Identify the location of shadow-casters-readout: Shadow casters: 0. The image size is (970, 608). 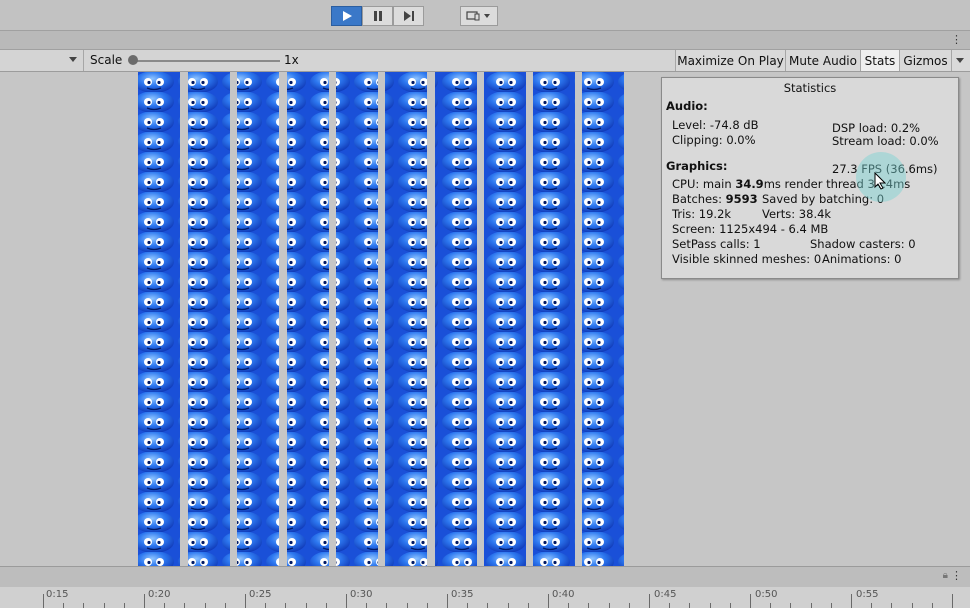
(863, 244).